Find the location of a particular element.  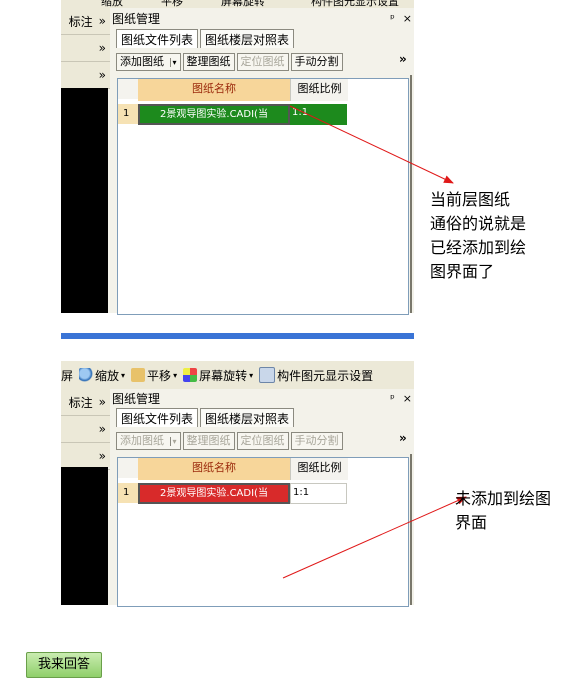

annotation-line: 未添加到绘图 is located at coordinates (503, 498).